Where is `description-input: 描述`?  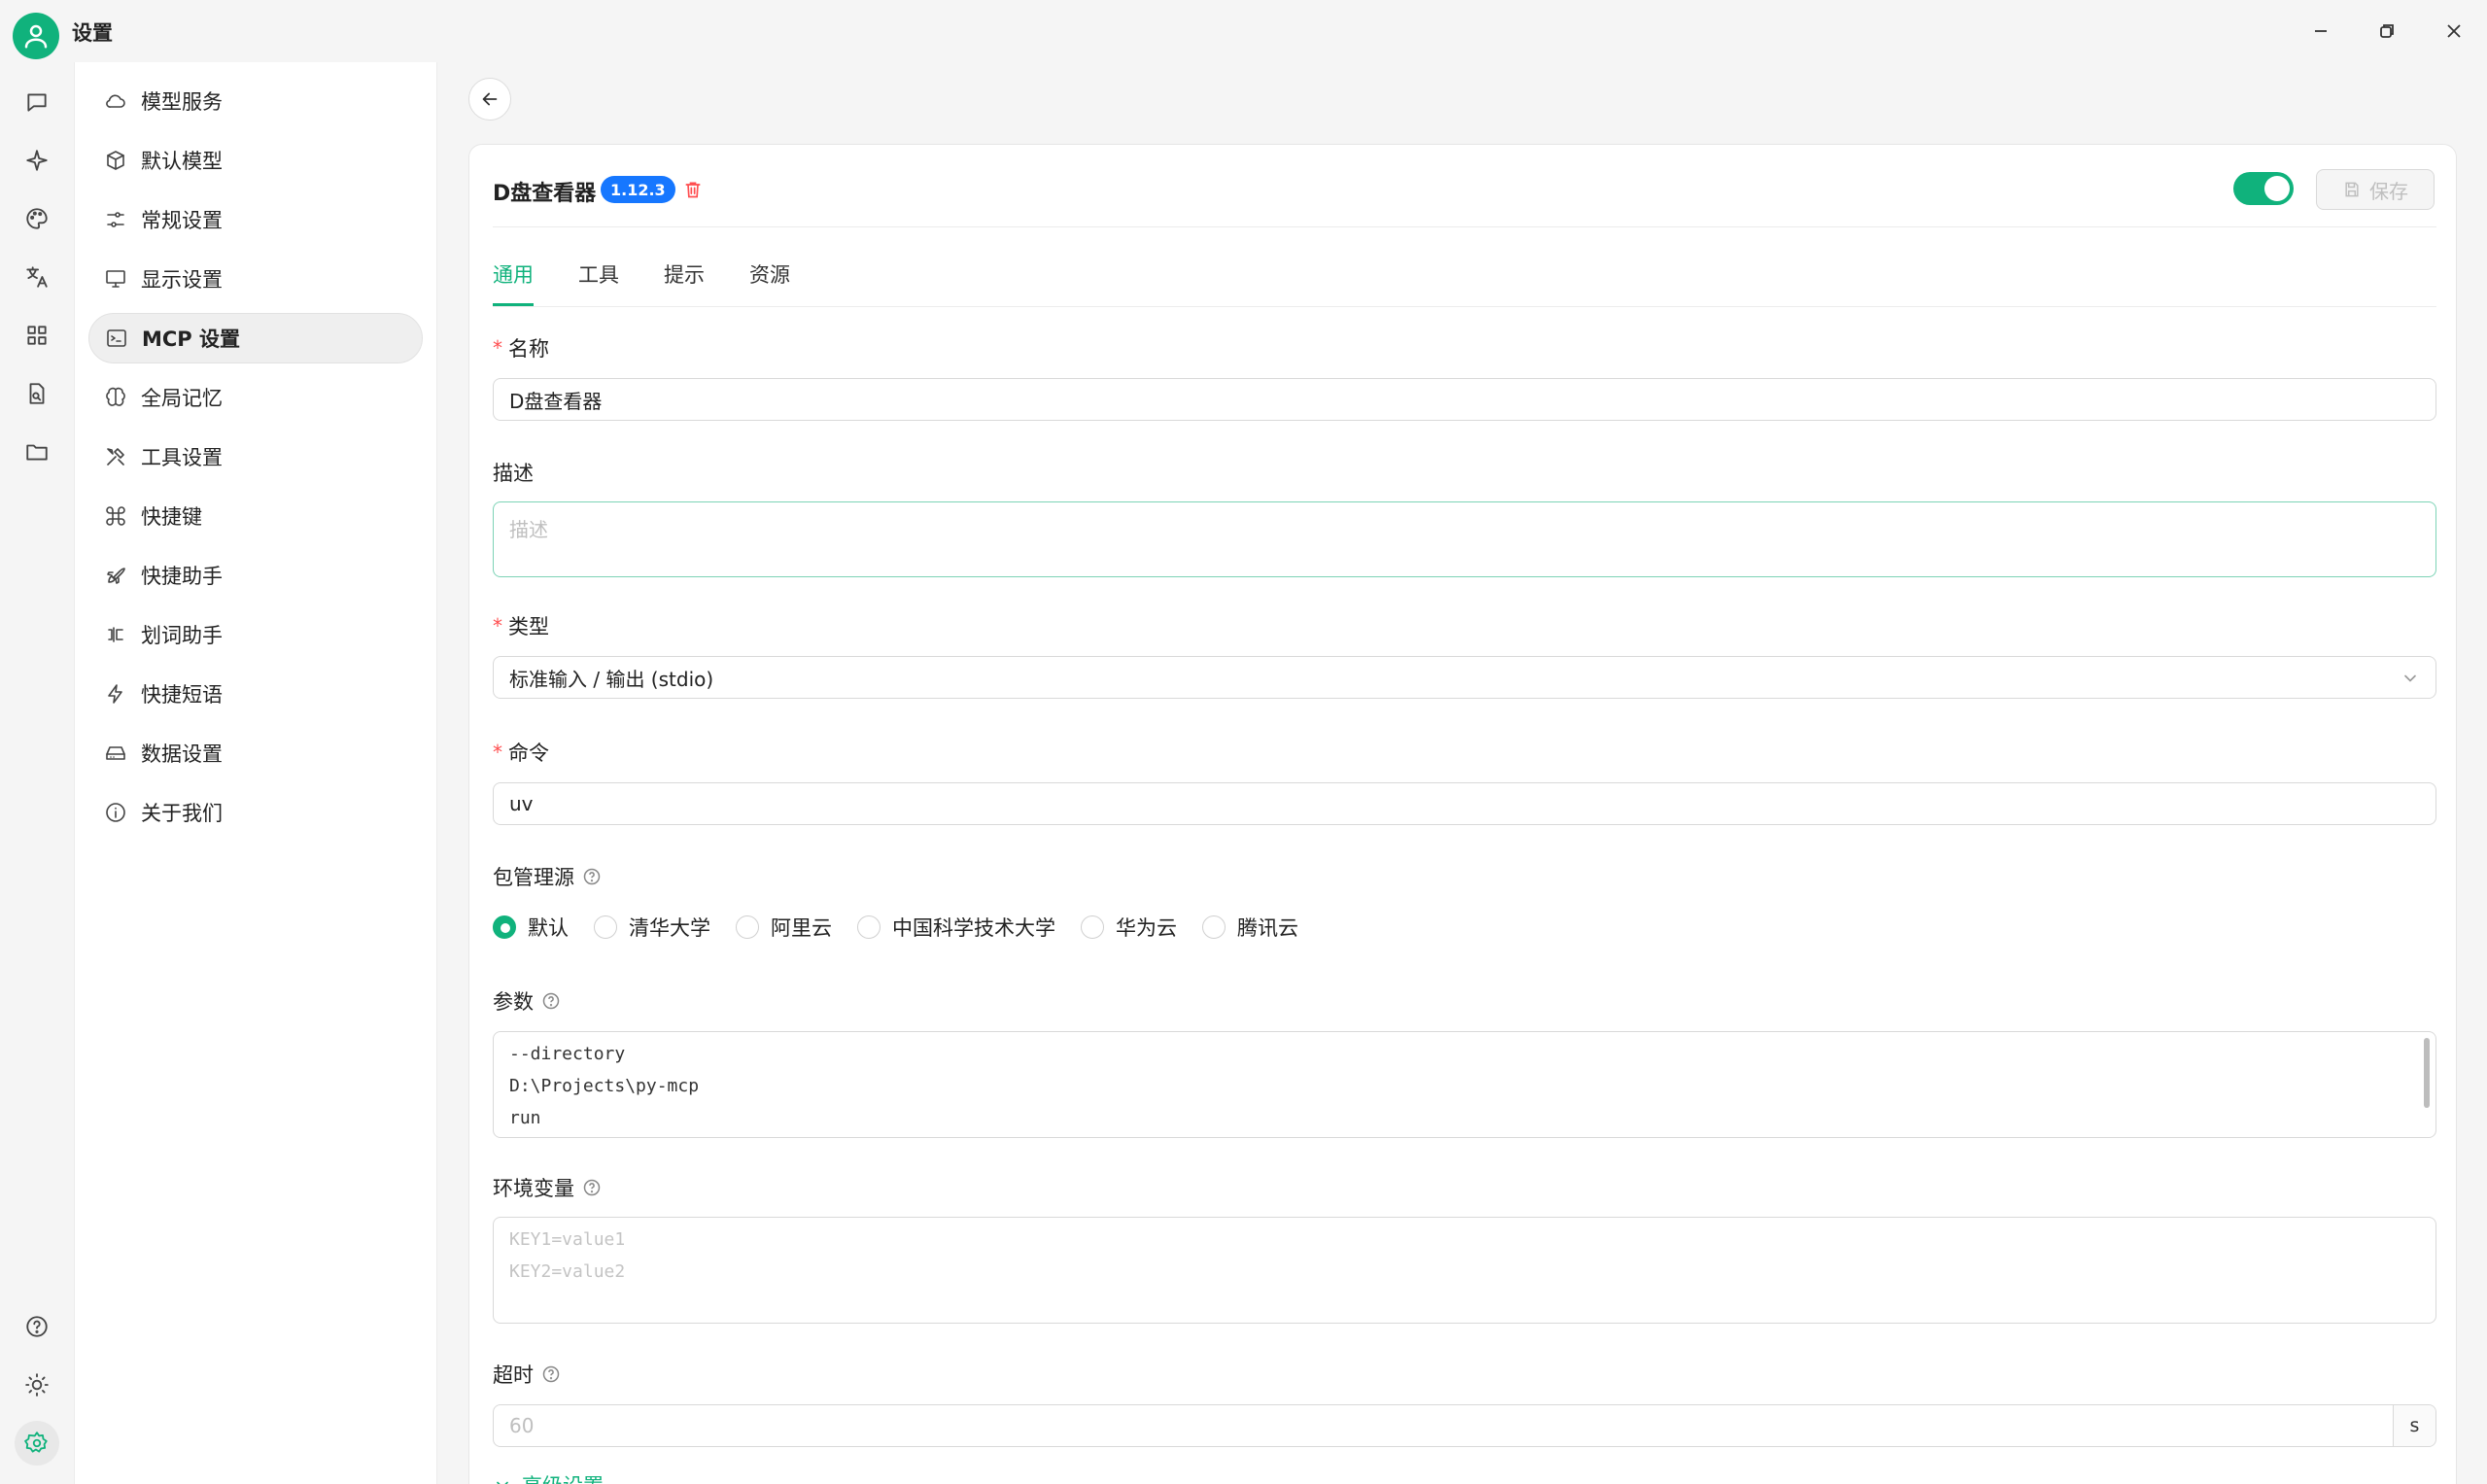 description-input: 描述 is located at coordinates (1464, 539).